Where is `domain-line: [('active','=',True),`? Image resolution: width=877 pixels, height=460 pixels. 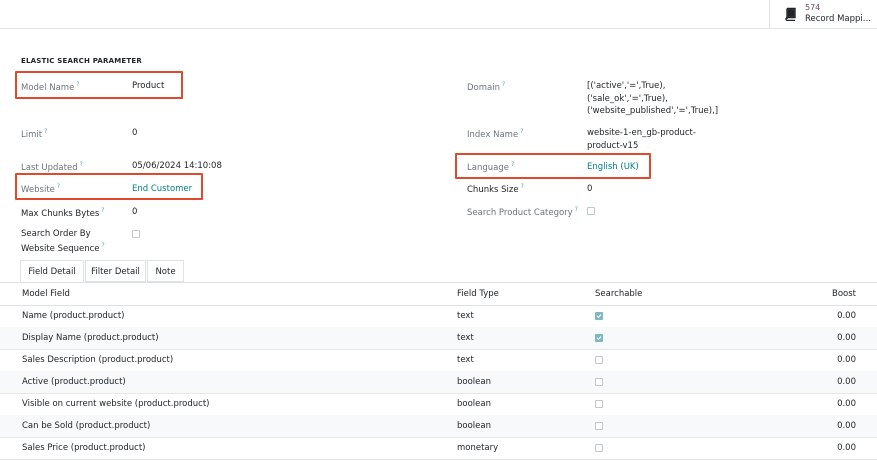
domain-line: [('active','=',True), is located at coordinates (626, 86).